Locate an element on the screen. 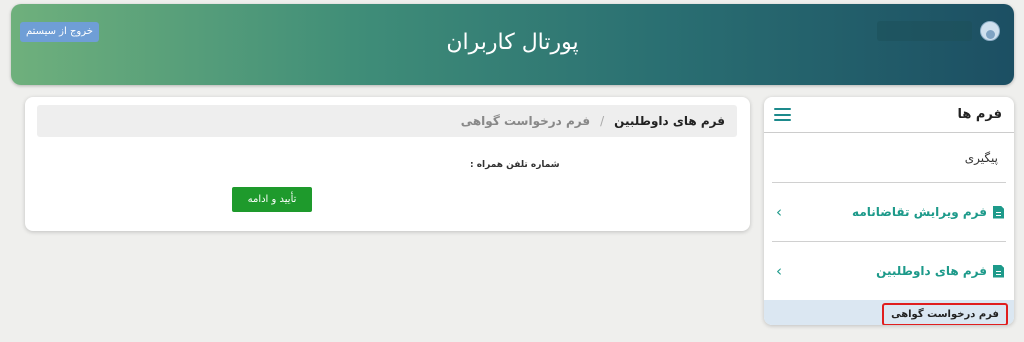  confirm-continue-button: تأیید و ادامه is located at coordinates (272, 199).